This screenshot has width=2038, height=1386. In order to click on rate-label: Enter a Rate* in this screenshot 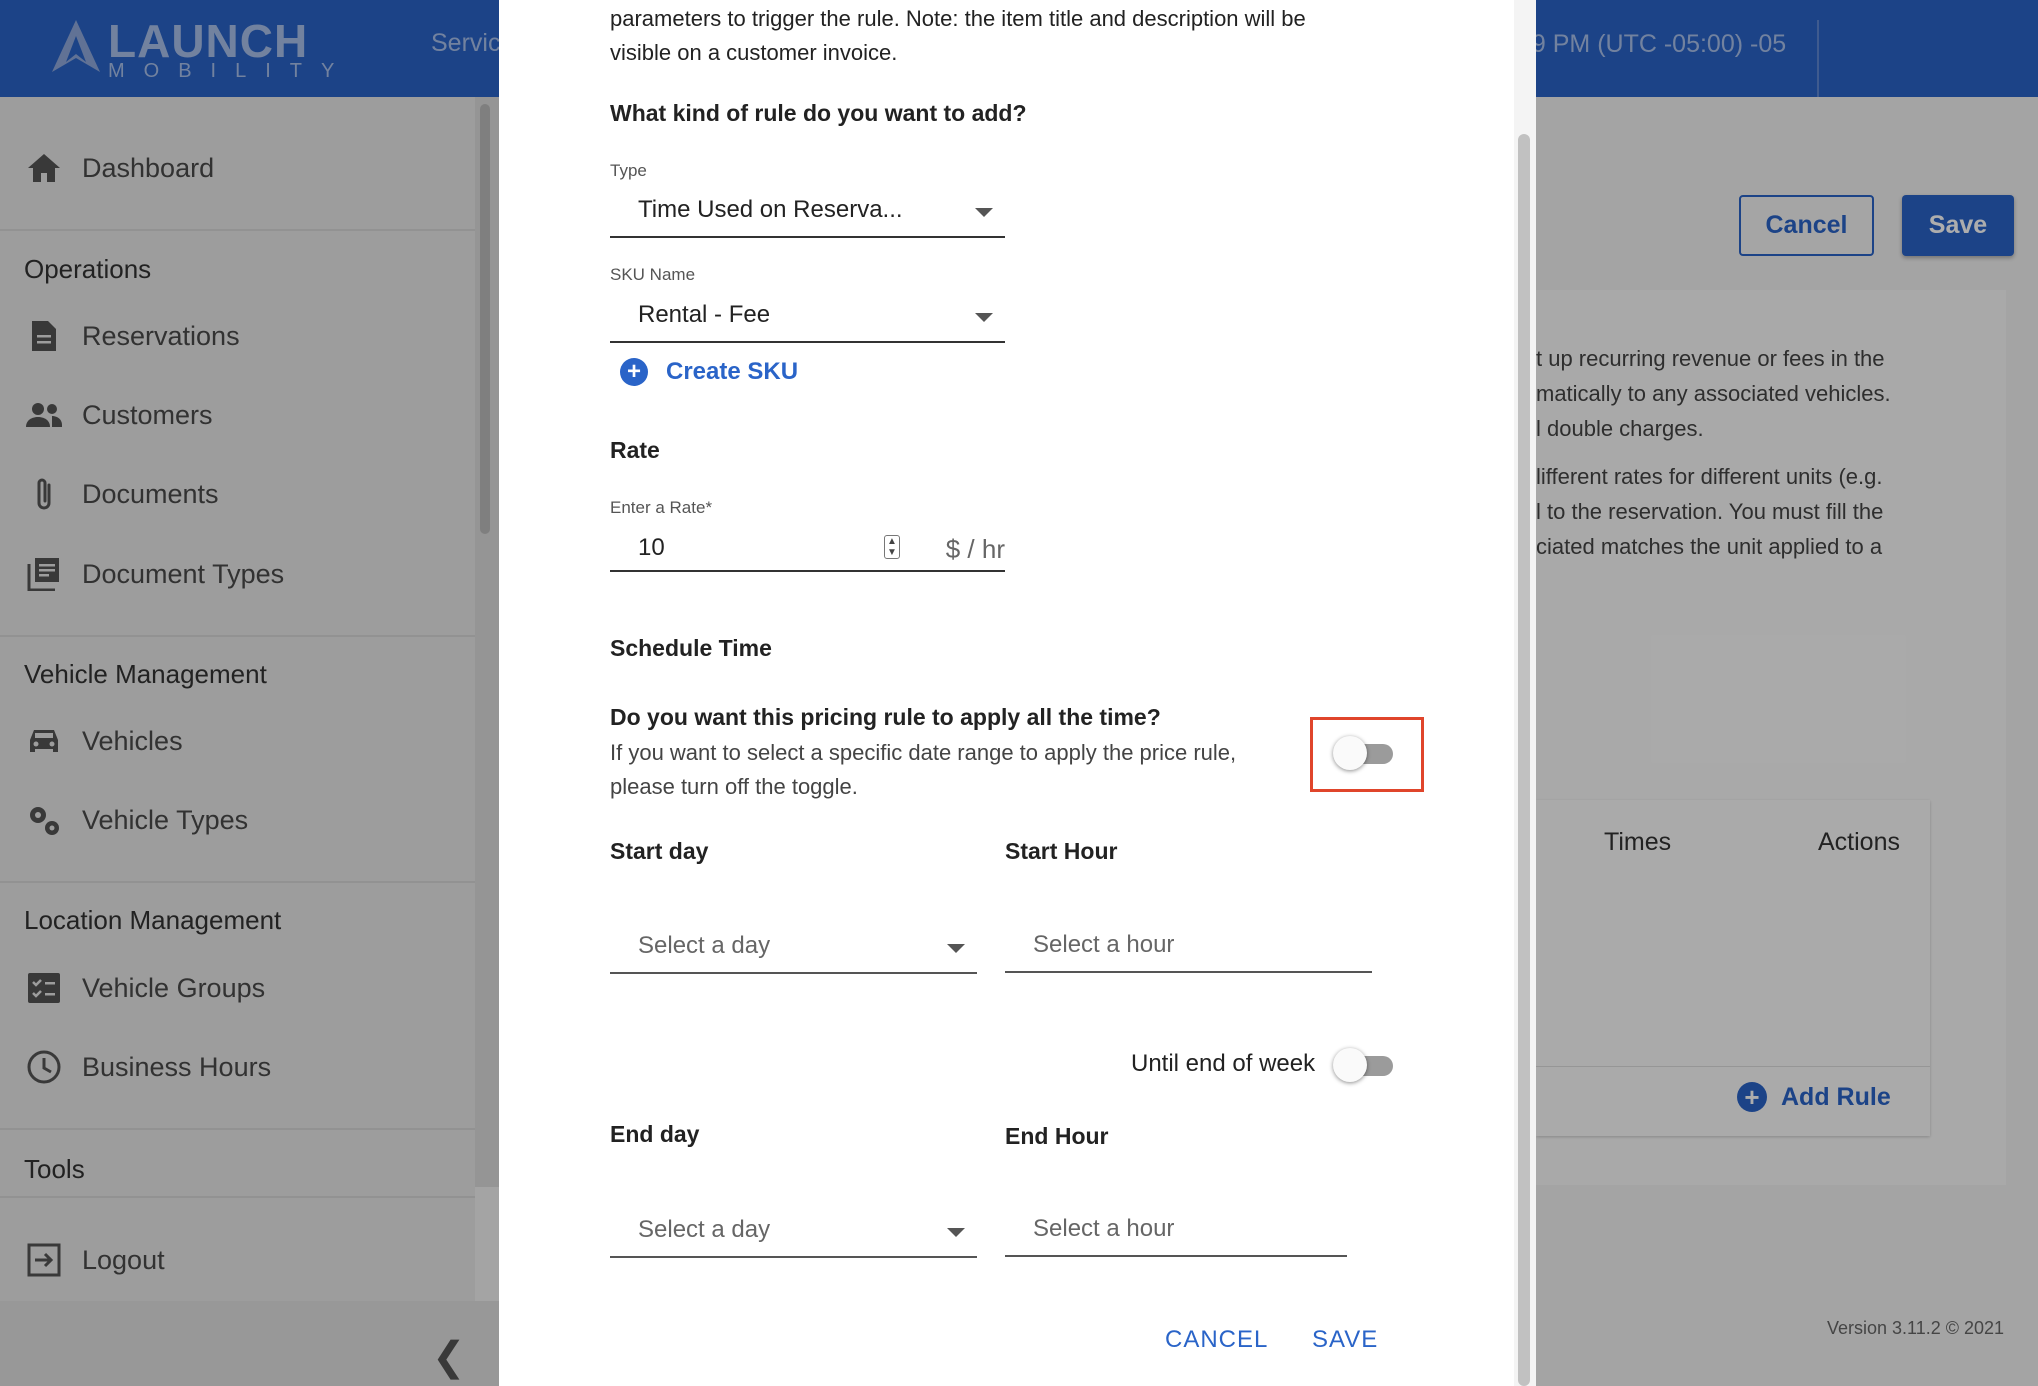, I will do `click(661, 507)`.